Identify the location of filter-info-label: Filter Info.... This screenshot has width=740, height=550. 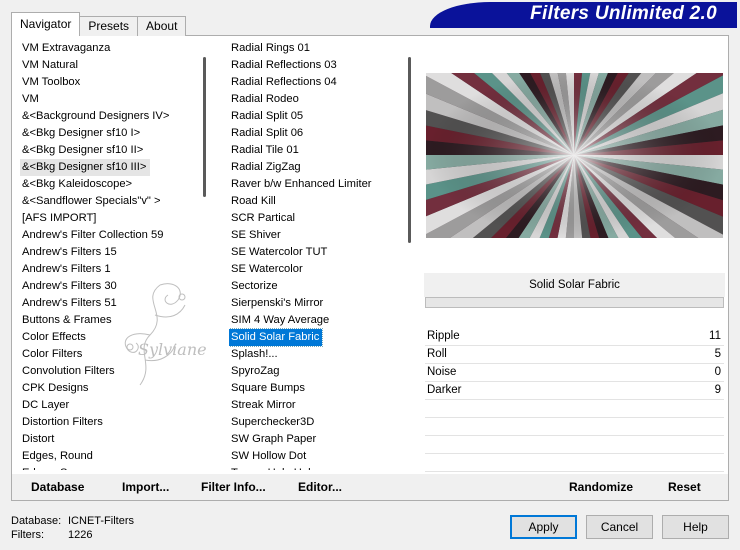
(233, 487).